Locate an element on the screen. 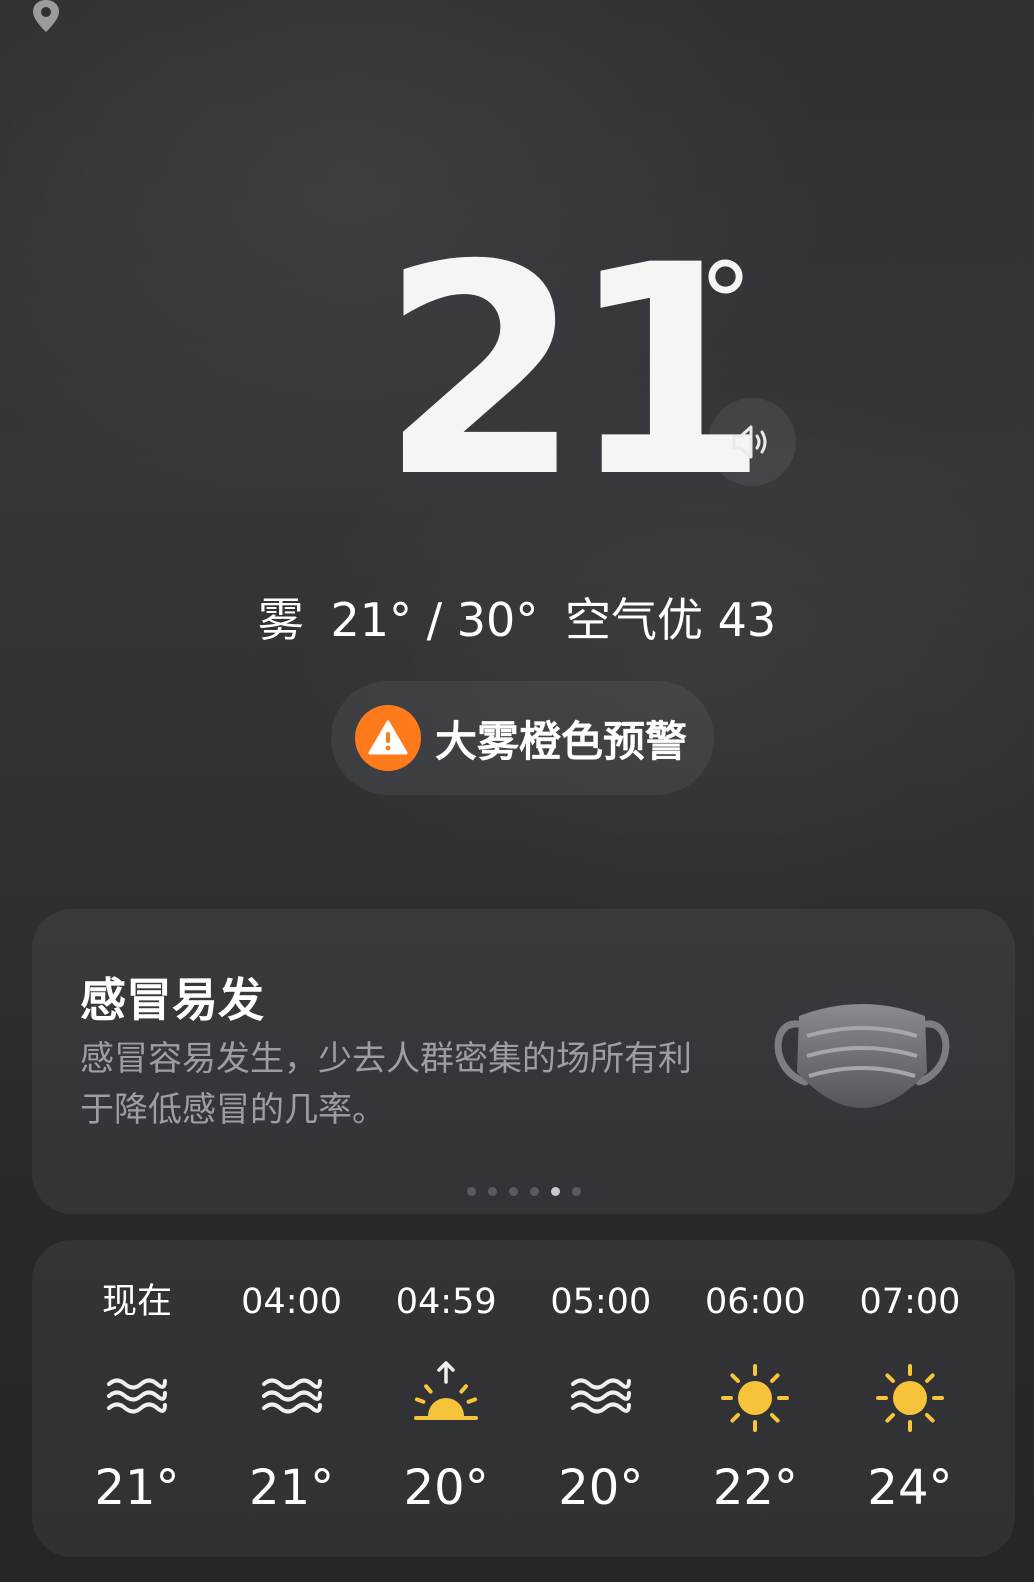  hour-temperature: 24° is located at coordinates (910, 1488).